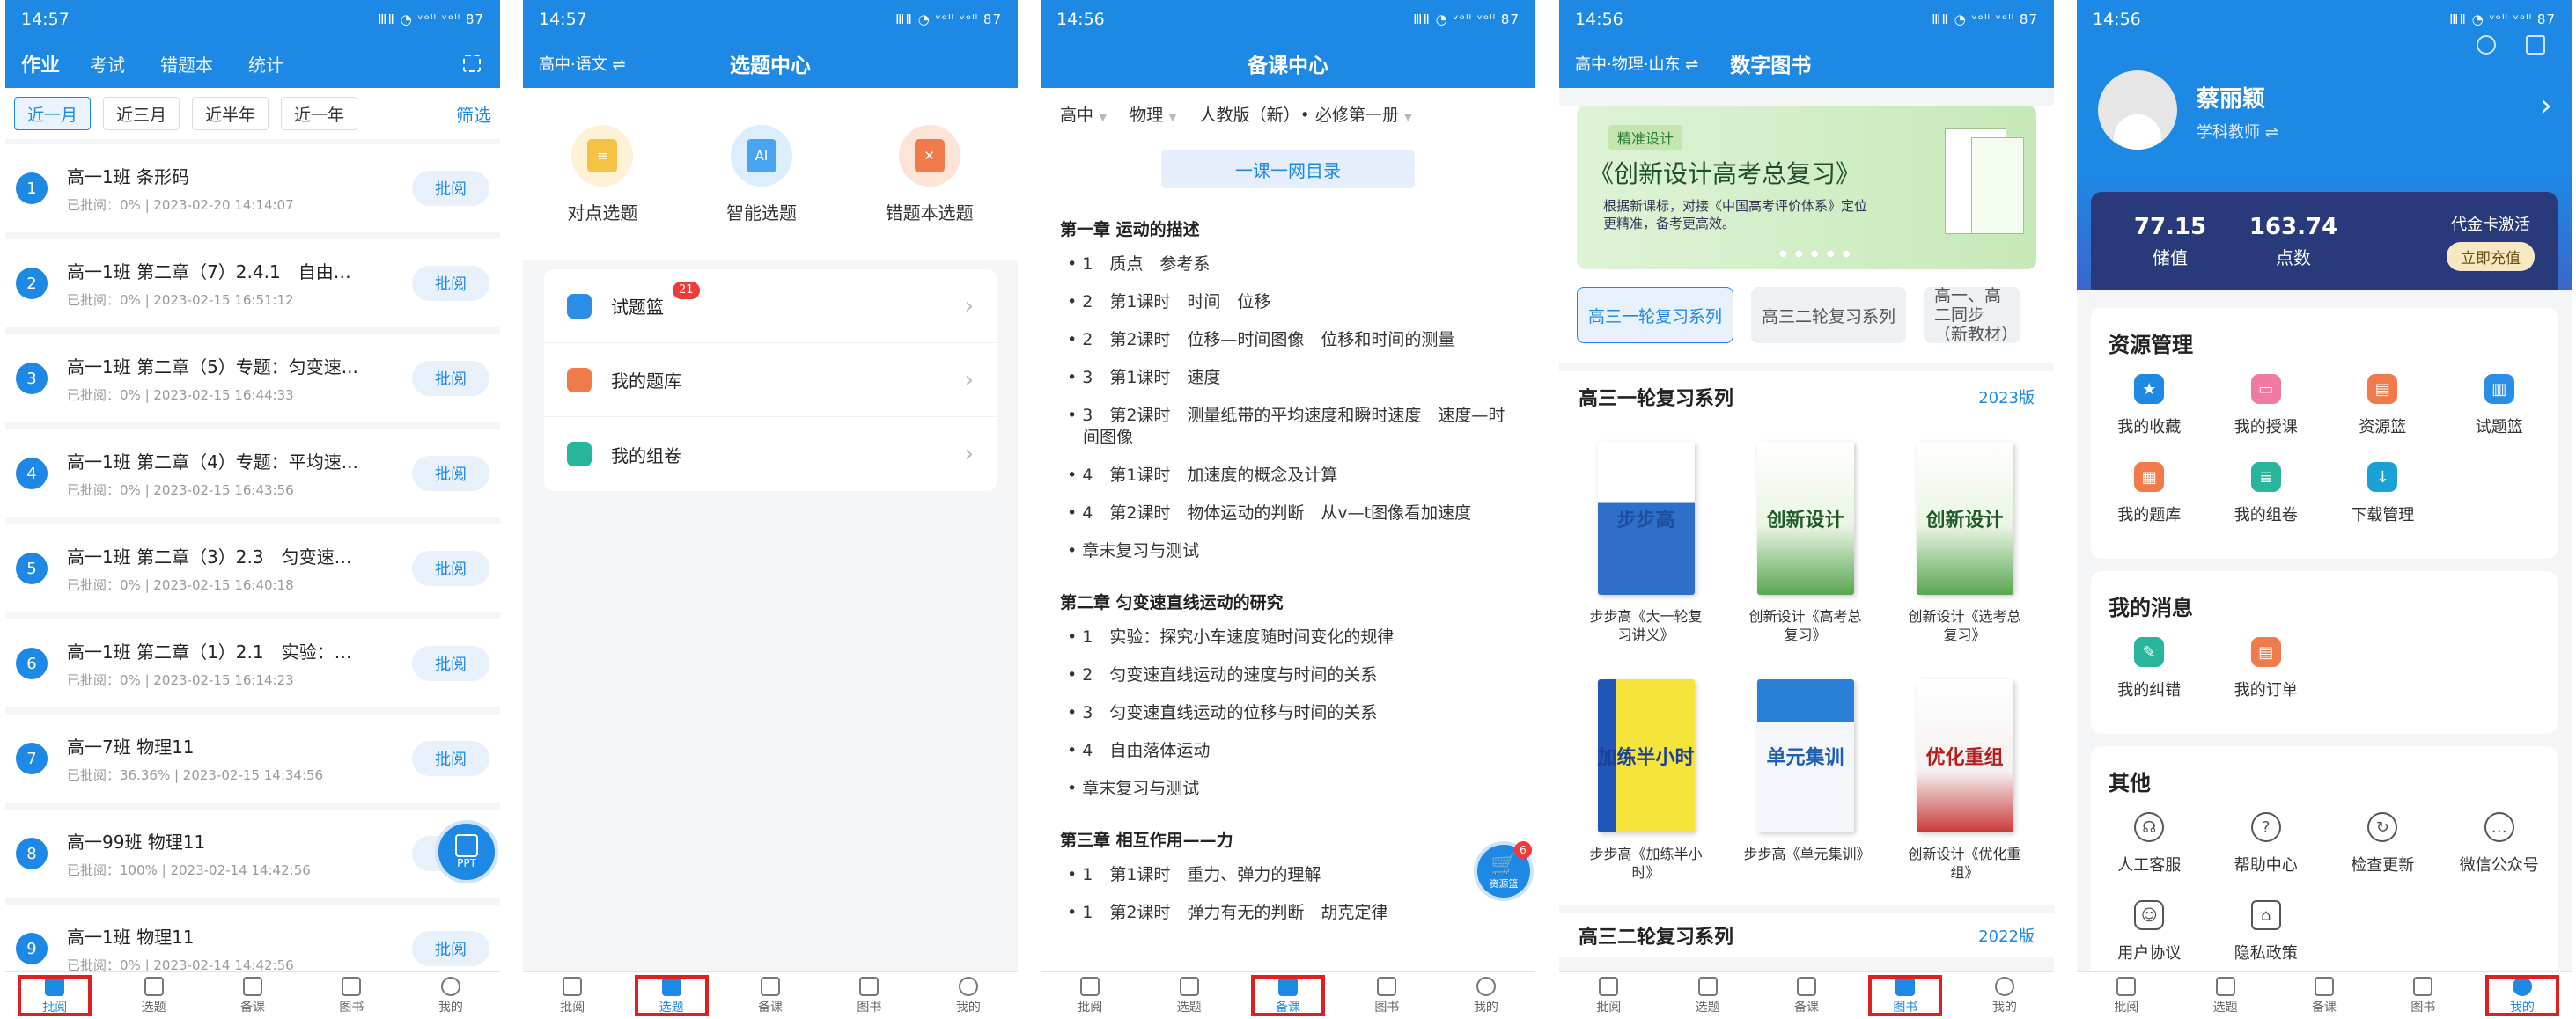 Image resolution: width=2576 pixels, height=1019 pixels. What do you see at coordinates (253, 188) in the screenshot?
I see `list-item: 1 高一1班 条形码 已批阅：0% | 2023-02-20 14:14:07 批阅` at bounding box center [253, 188].